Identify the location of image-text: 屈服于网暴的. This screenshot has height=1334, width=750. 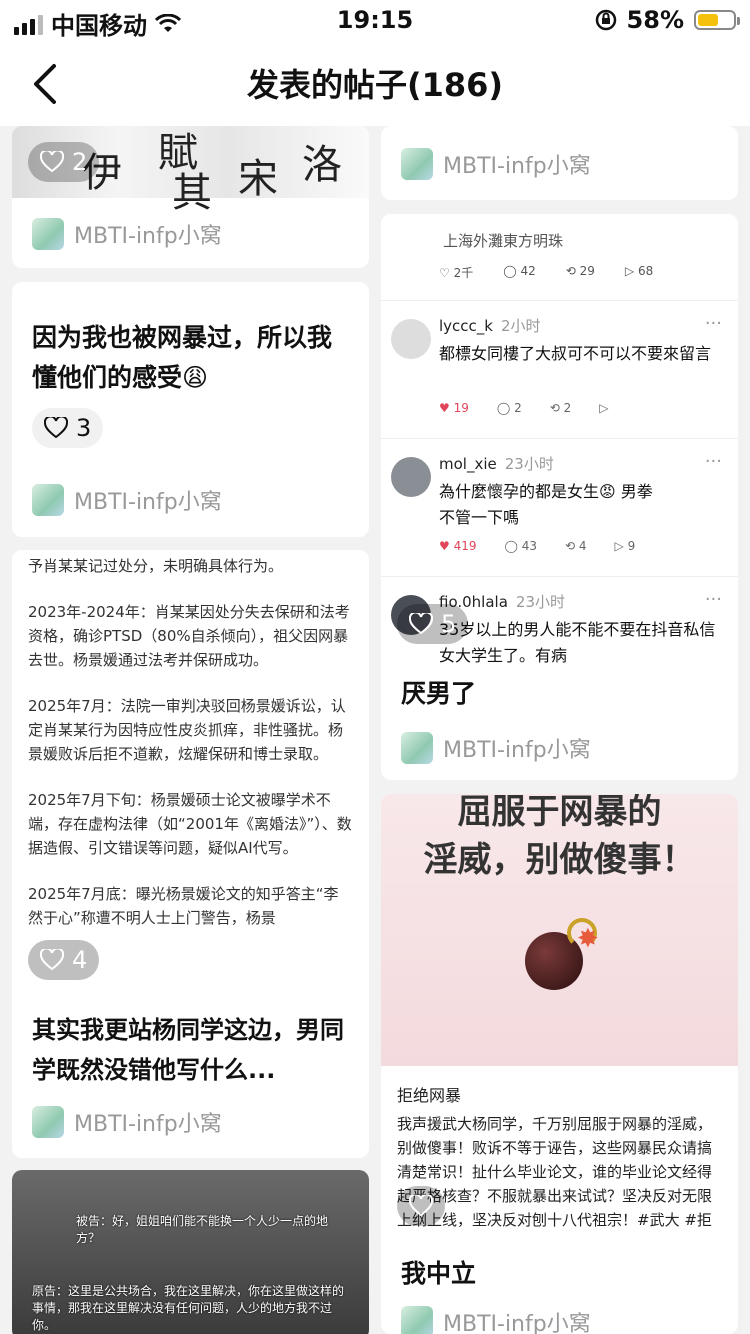
(559, 813).